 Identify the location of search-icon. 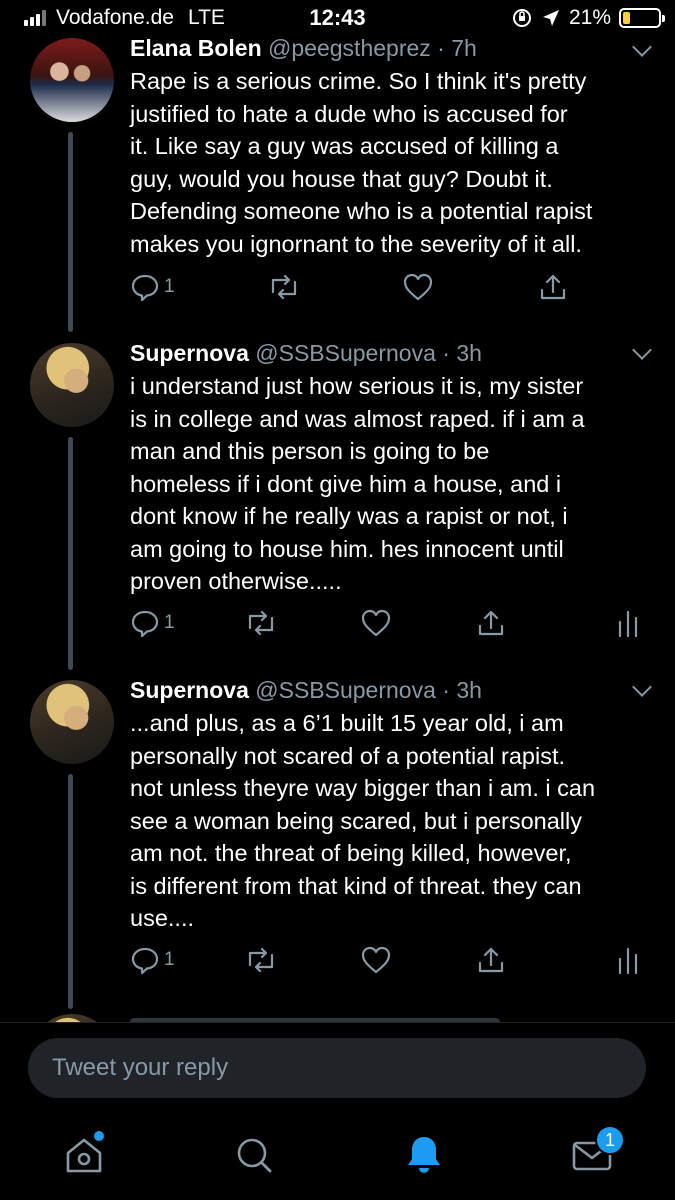
(254, 1155).